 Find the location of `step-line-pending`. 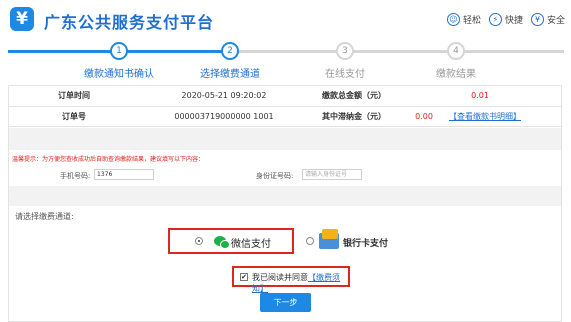

step-line-pending is located at coordinates (397, 51).